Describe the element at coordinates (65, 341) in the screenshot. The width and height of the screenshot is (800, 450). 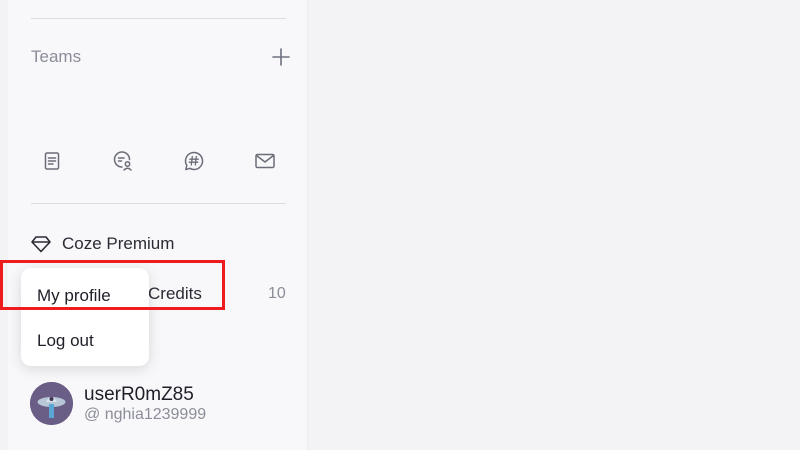
I see `log-out-menu-item: Log out` at that location.